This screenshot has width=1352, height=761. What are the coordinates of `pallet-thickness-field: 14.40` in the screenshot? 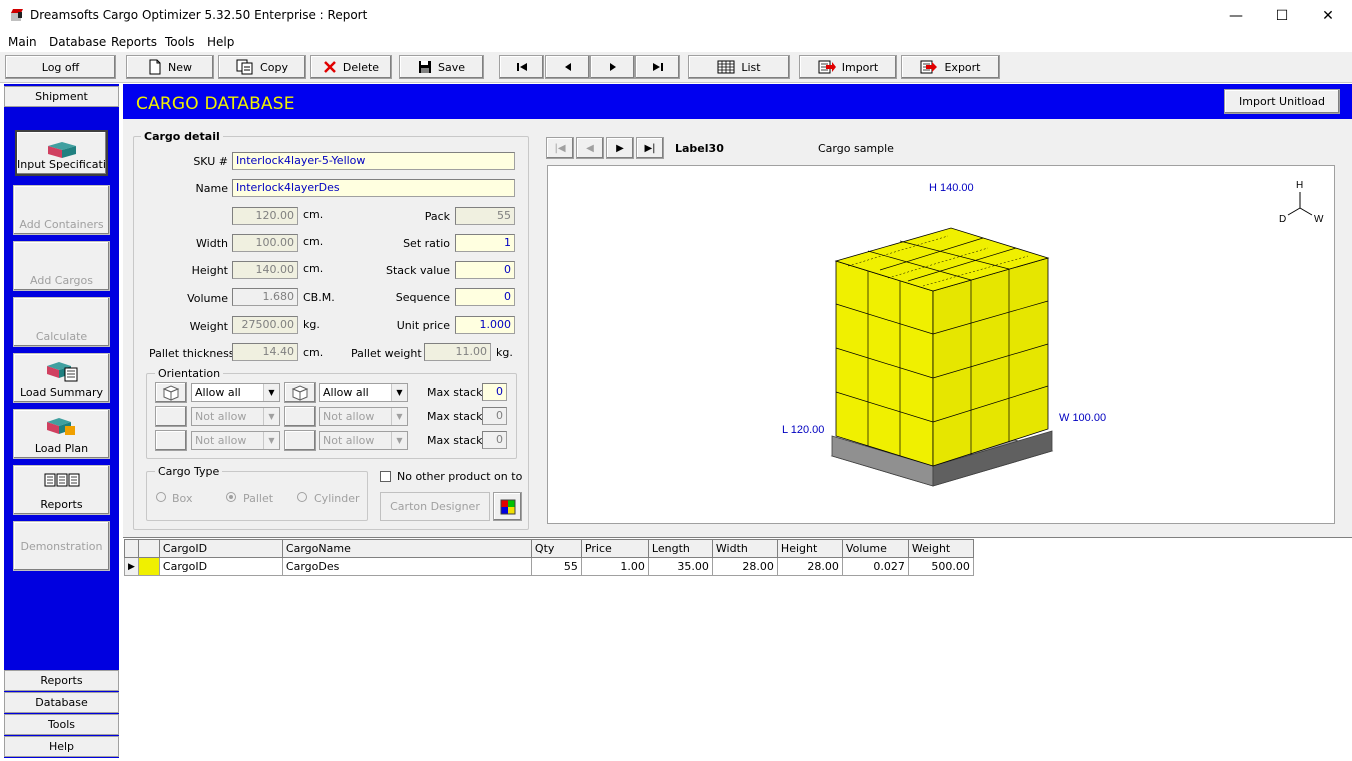 It's located at (265, 352).